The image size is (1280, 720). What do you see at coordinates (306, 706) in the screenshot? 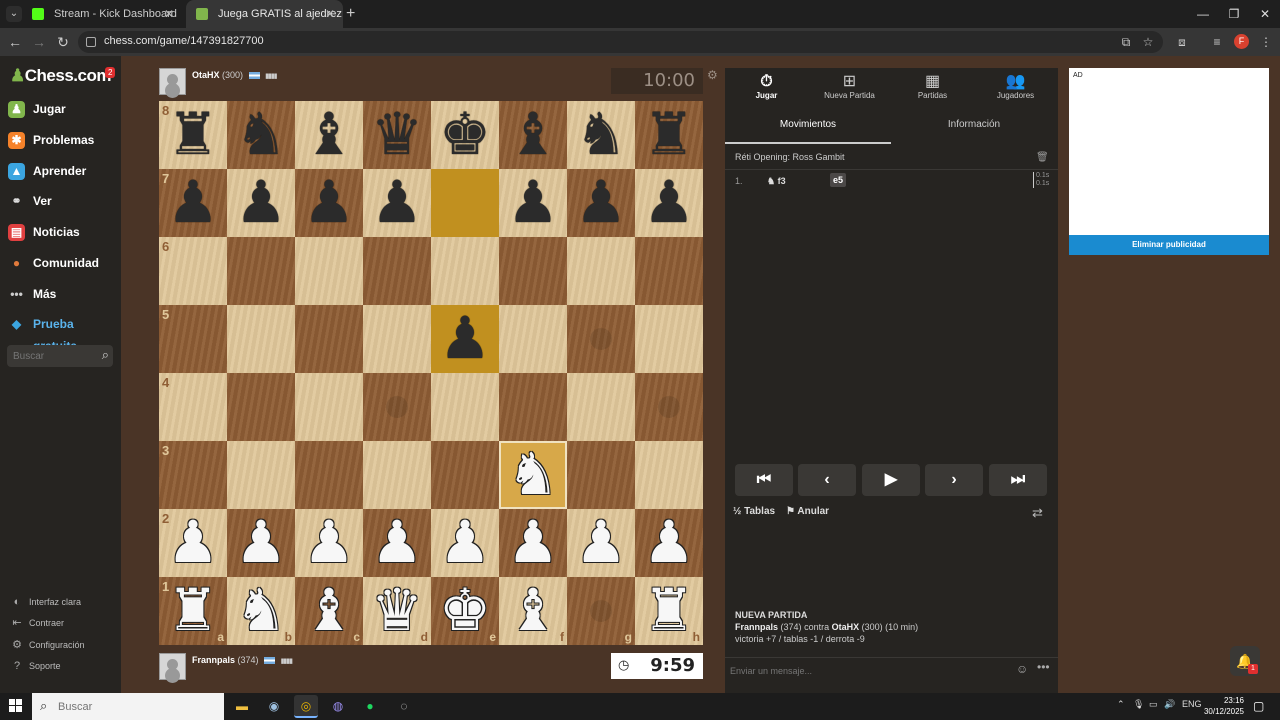
I see `chrome-icon: ◎` at bounding box center [306, 706].